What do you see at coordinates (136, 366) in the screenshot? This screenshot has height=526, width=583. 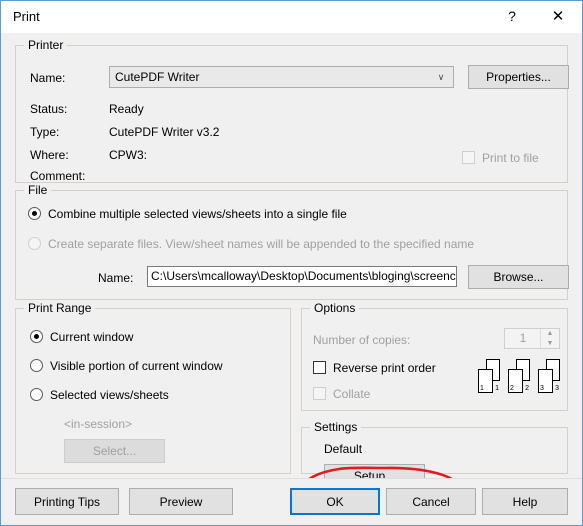 I see `radio-visible-portion-label: Visible portion of current window` at bounding box center [136, 366].